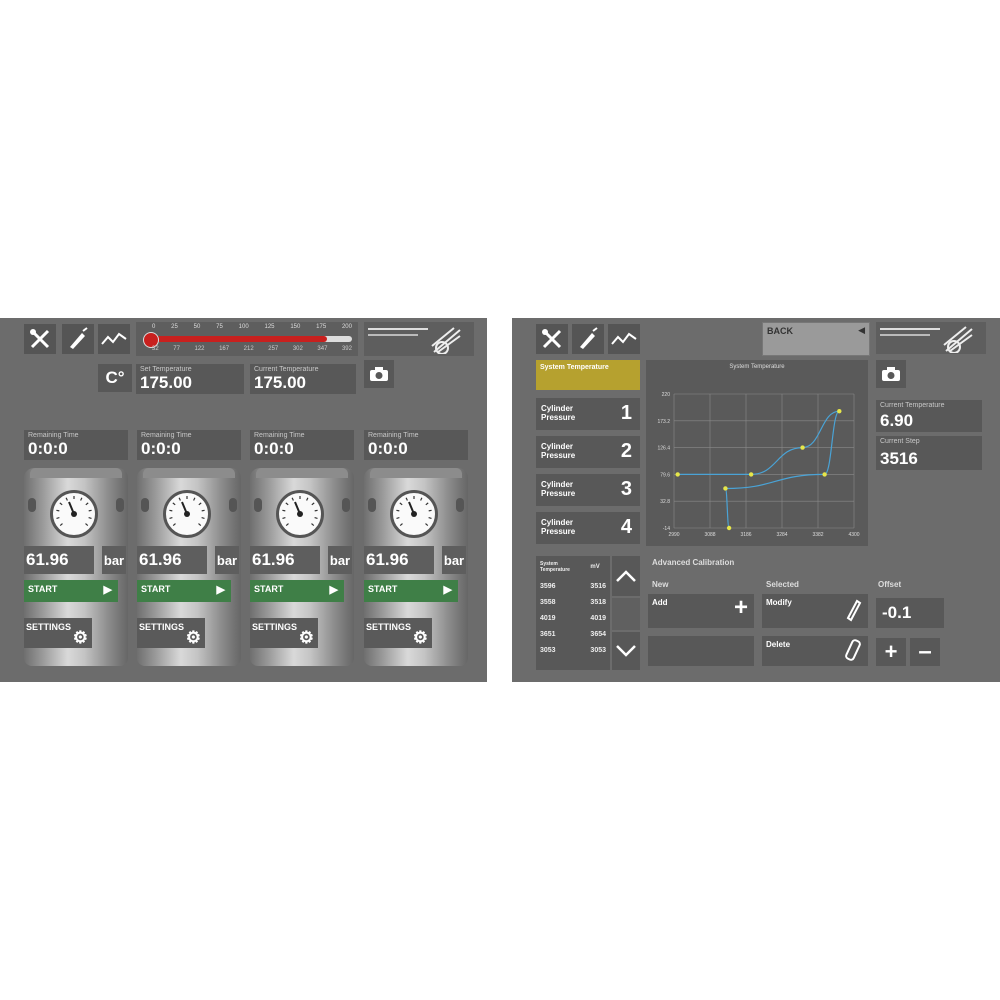  What do you see at coordinates (626, 614) in the screenshot?
I see `scroll-track` at bounding box center [626, 614].